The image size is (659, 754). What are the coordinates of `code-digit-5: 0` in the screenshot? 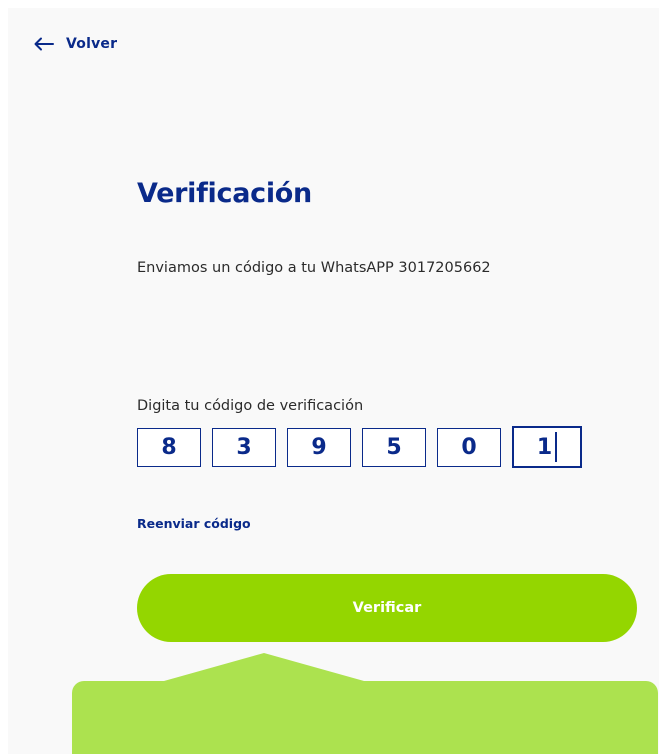 It's located at (469, 447).